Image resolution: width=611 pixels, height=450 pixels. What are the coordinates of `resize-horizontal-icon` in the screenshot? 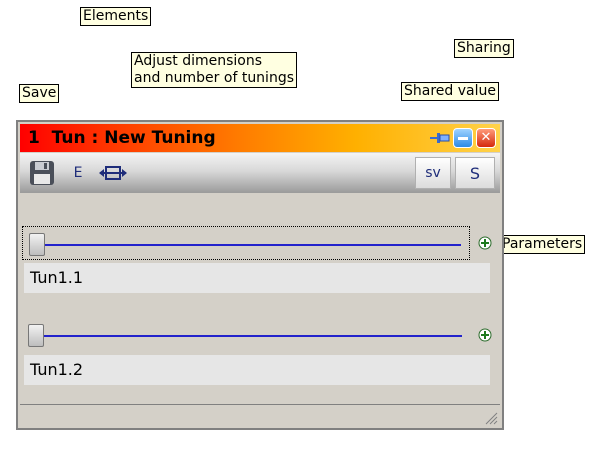 It's located at (113, 173).